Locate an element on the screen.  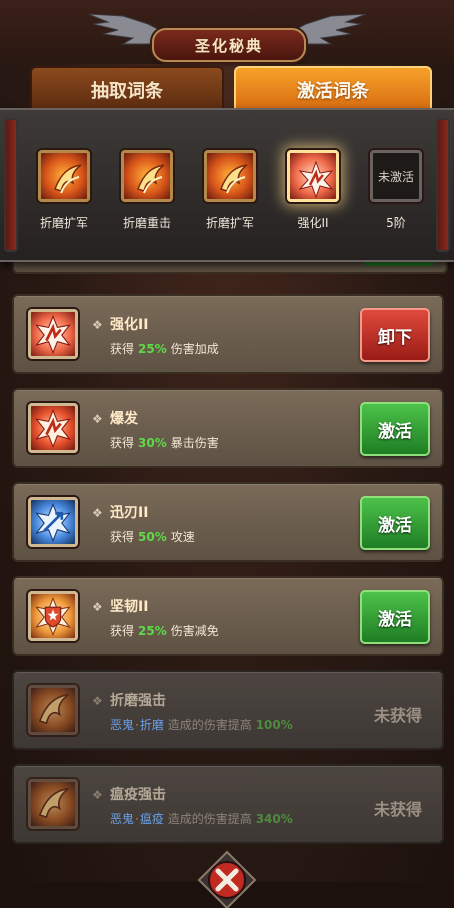
entry-name: 迅刃II is located at coordinates (129, 513).